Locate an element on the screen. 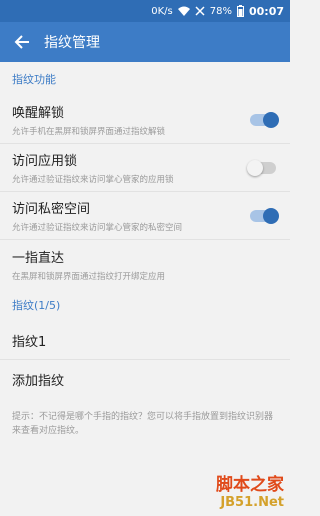 The image size is (320, 516). add-fingerprint-button: 添加指纹 is located at coordinates (145, 379).